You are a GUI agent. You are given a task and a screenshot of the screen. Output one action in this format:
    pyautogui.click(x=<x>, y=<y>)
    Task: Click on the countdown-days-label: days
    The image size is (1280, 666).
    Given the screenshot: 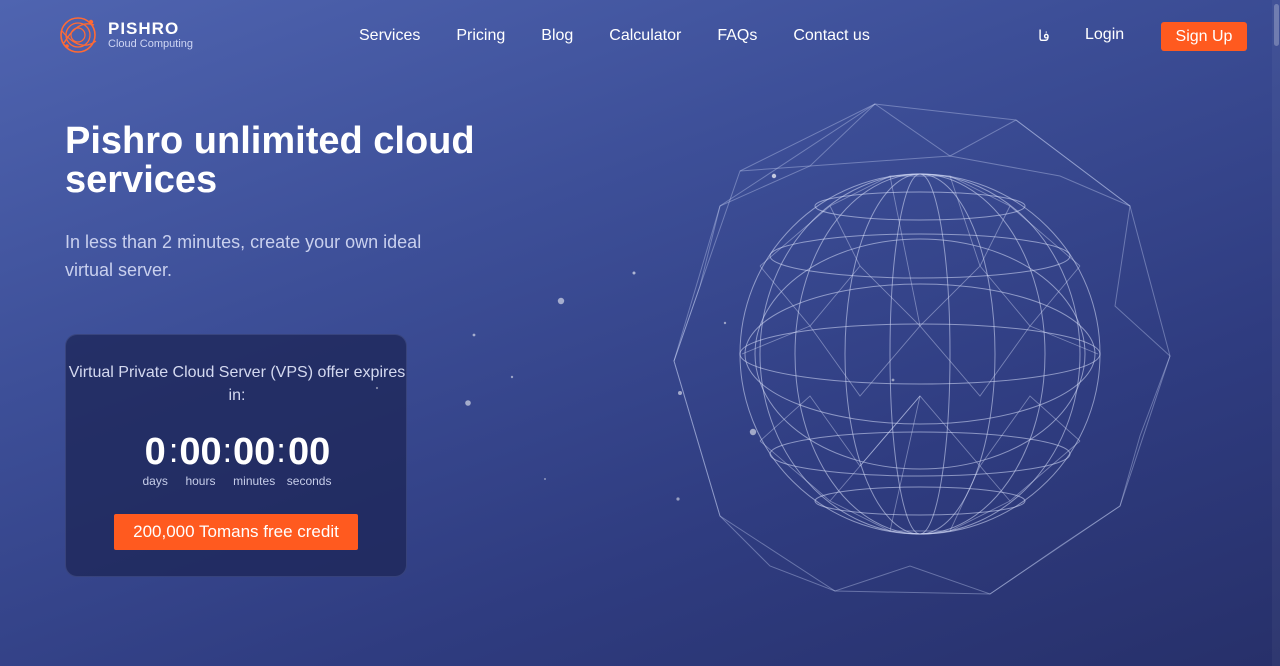 What is the action you would take?
    pyautogui.click(x=155, y=481)
    